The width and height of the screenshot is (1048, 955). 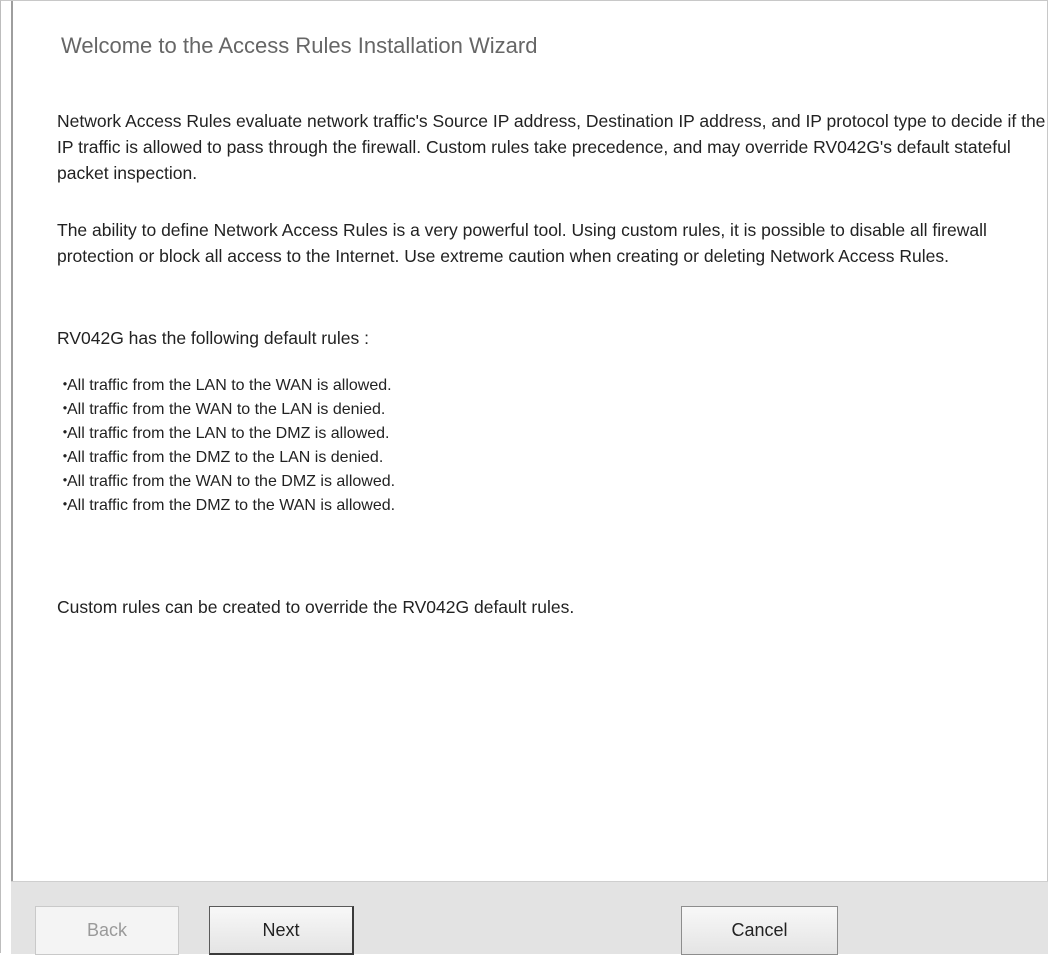 What do you see at coordinates (107, 930) in the screenshot?
I see `back-button: Back` at bounding box center [107, 930].